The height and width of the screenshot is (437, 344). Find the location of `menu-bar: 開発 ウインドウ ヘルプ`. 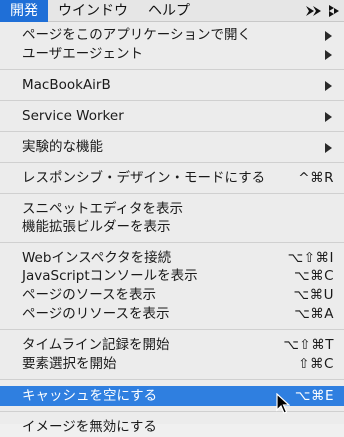

menu-bar: 開発 ウインドウ ヘルプ is located at coordinates (172, 11).